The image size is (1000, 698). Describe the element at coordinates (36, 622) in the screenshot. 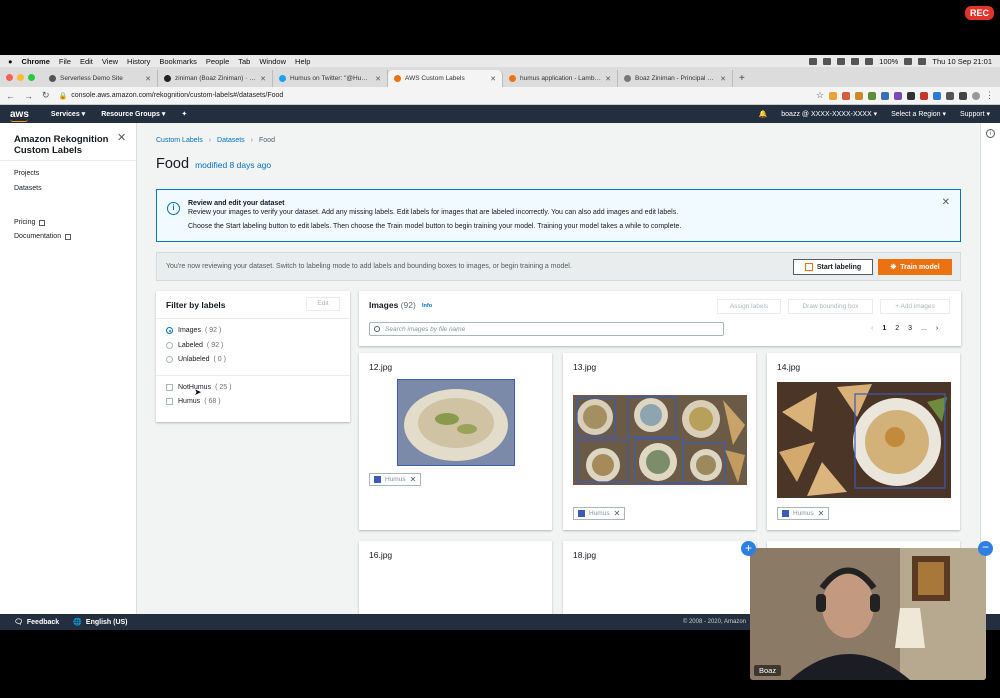

I see `feedback-link: 🗨 Feedback` at that location.